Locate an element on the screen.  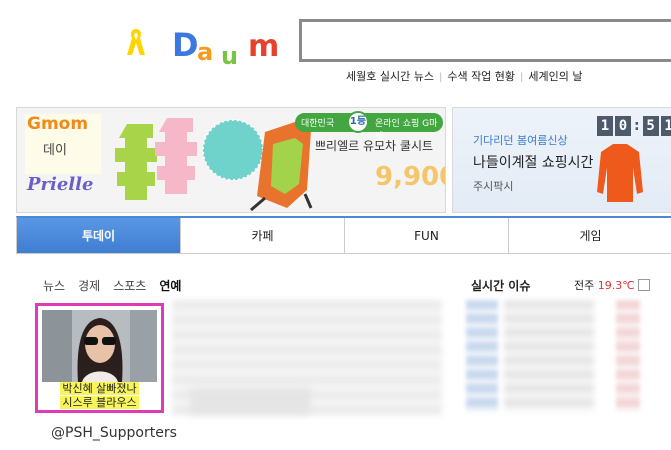
ad-price: 9,900 is located at coordinates (410, 177).